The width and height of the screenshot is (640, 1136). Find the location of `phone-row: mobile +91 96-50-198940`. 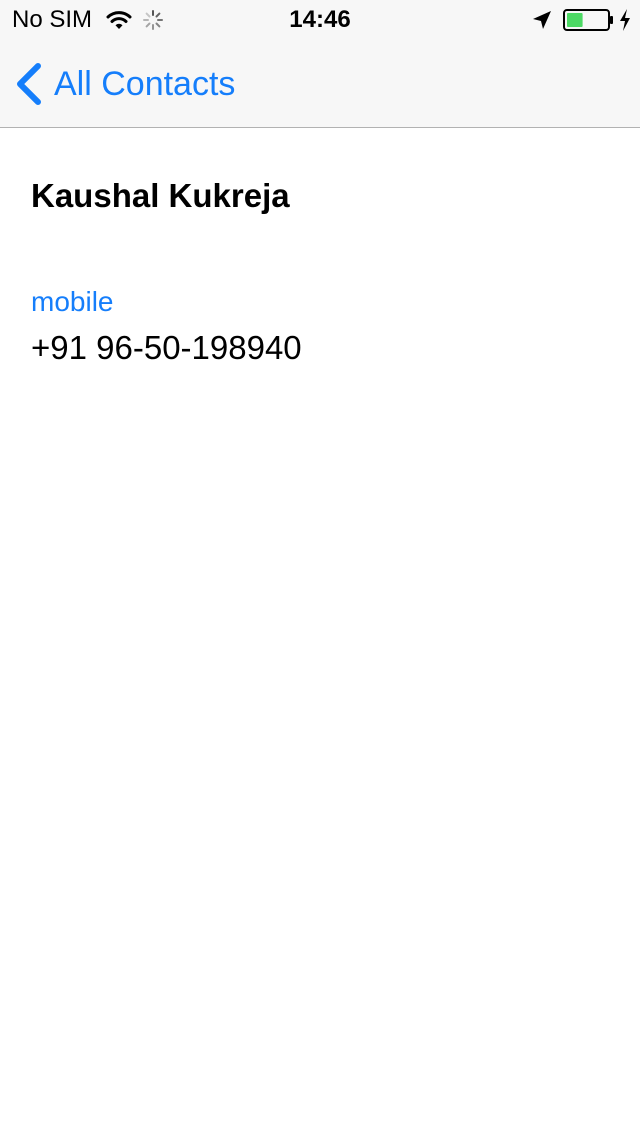

phone-row: mobile +91 96-50-198940 is located at coordinates (166, 326).